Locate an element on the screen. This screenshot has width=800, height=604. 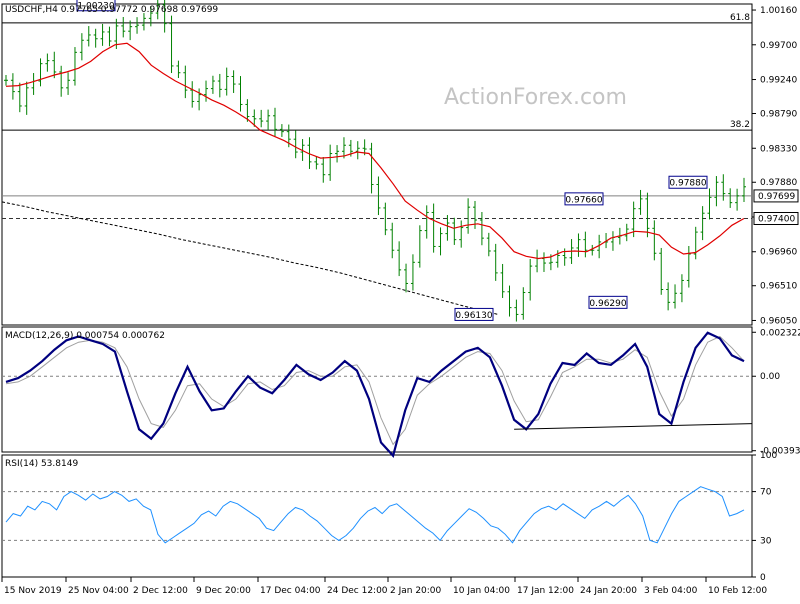
annotation-label: 0.96130 is located at coordinates (473, 316).